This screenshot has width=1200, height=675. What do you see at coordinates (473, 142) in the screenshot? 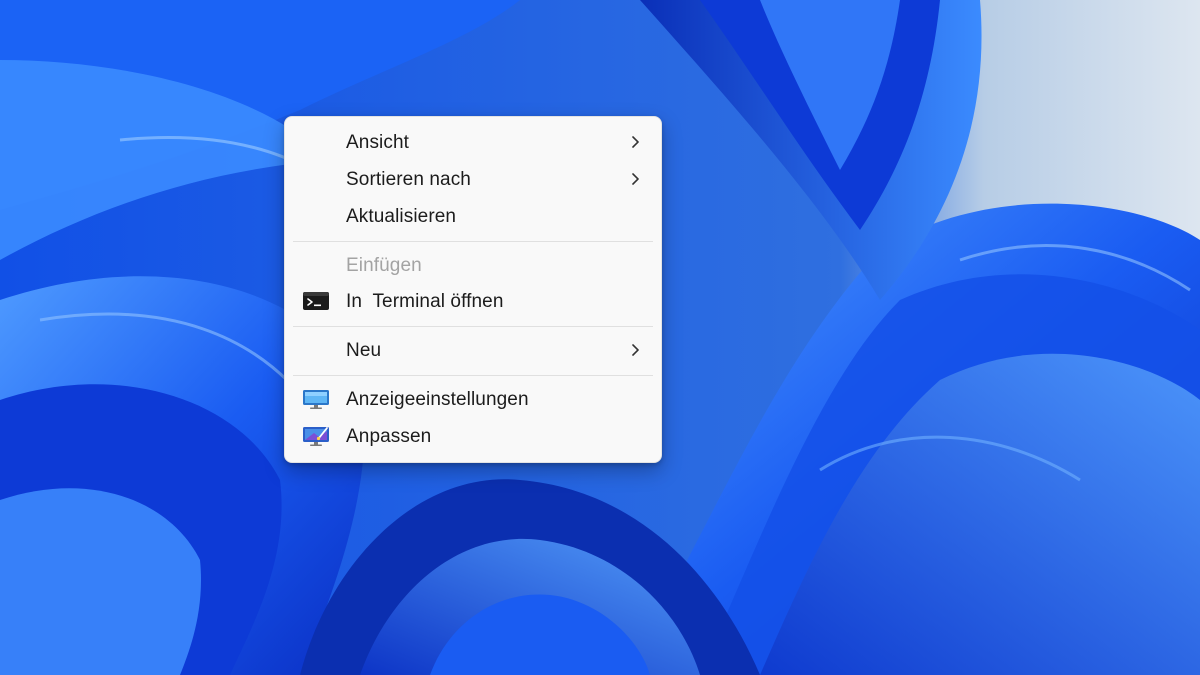
I see `menu-item-ansicht: Ansicht` at bounding box center [473, 142].